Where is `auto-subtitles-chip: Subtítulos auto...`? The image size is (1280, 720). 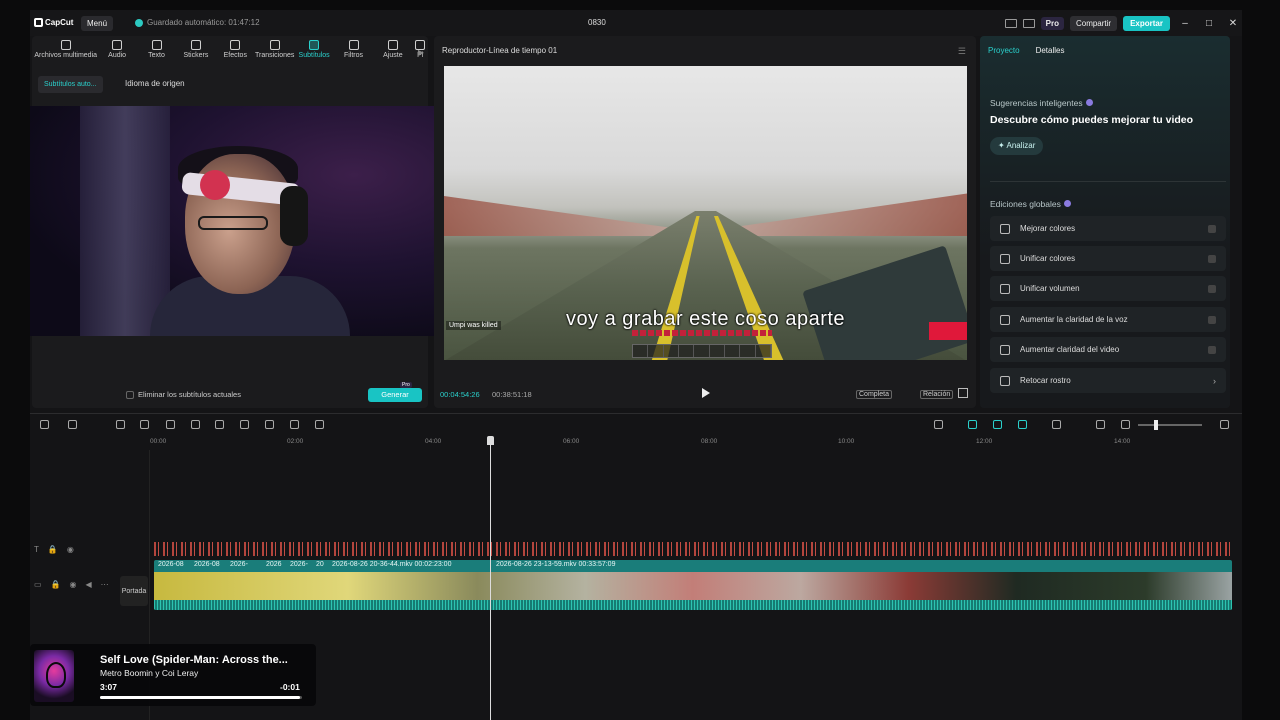
auto-subtitles-chip: Subtítulos auto... is located at coordinates (70, 84).